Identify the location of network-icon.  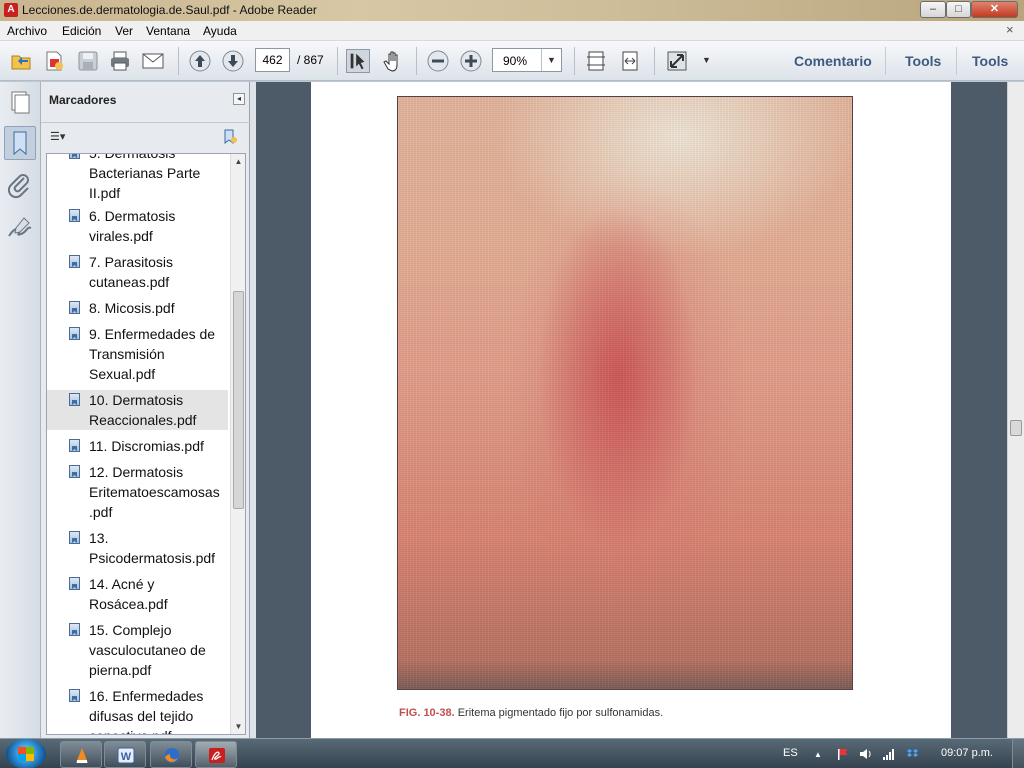
(888, 754).